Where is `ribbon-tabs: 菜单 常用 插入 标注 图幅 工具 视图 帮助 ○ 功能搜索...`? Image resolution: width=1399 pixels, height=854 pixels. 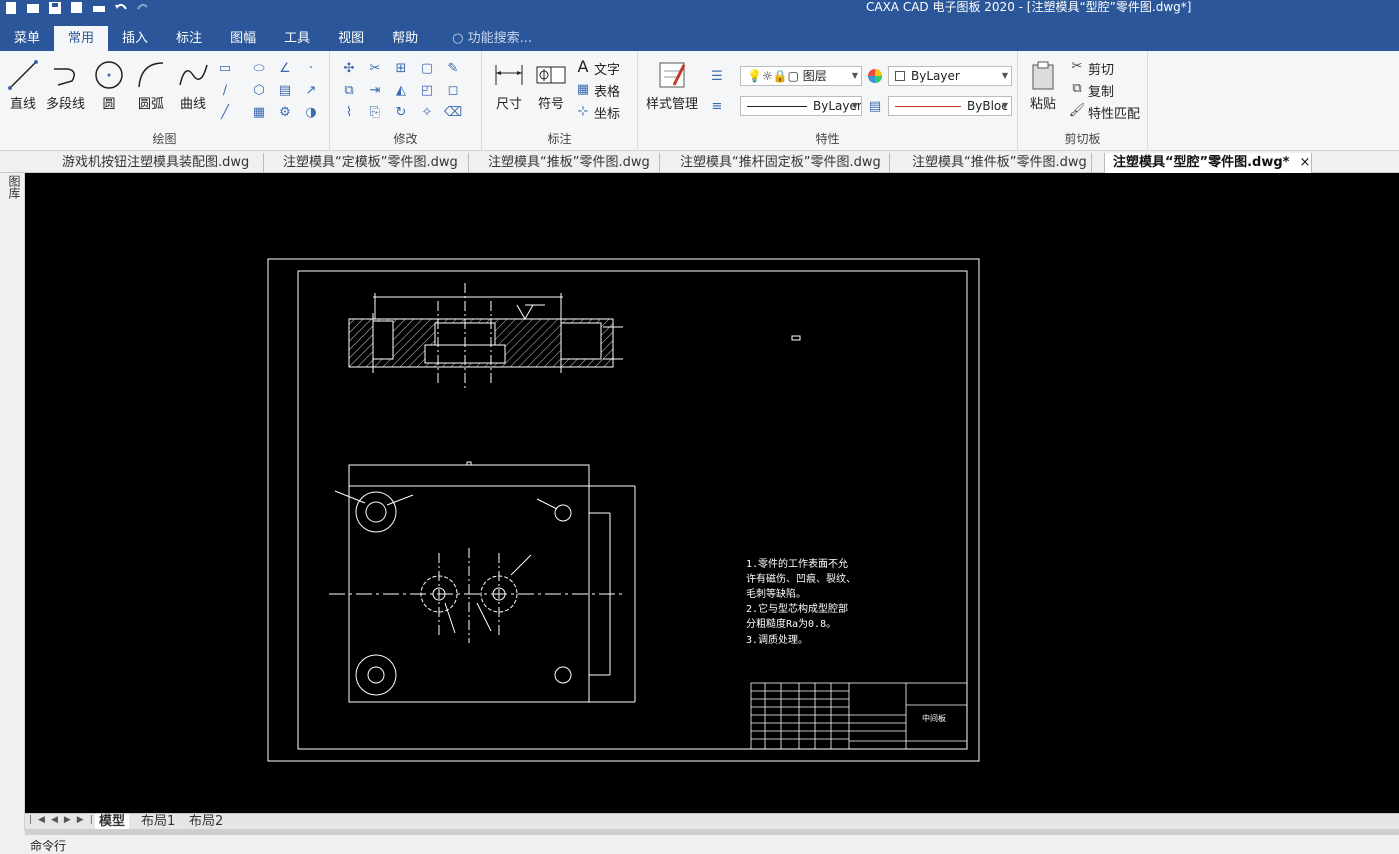
ribbon-tabs: 菜单 常用 插入 标注 图幅 工具 视图 帮助 ○ 功能搜索... is located at coordinates (699, 38).